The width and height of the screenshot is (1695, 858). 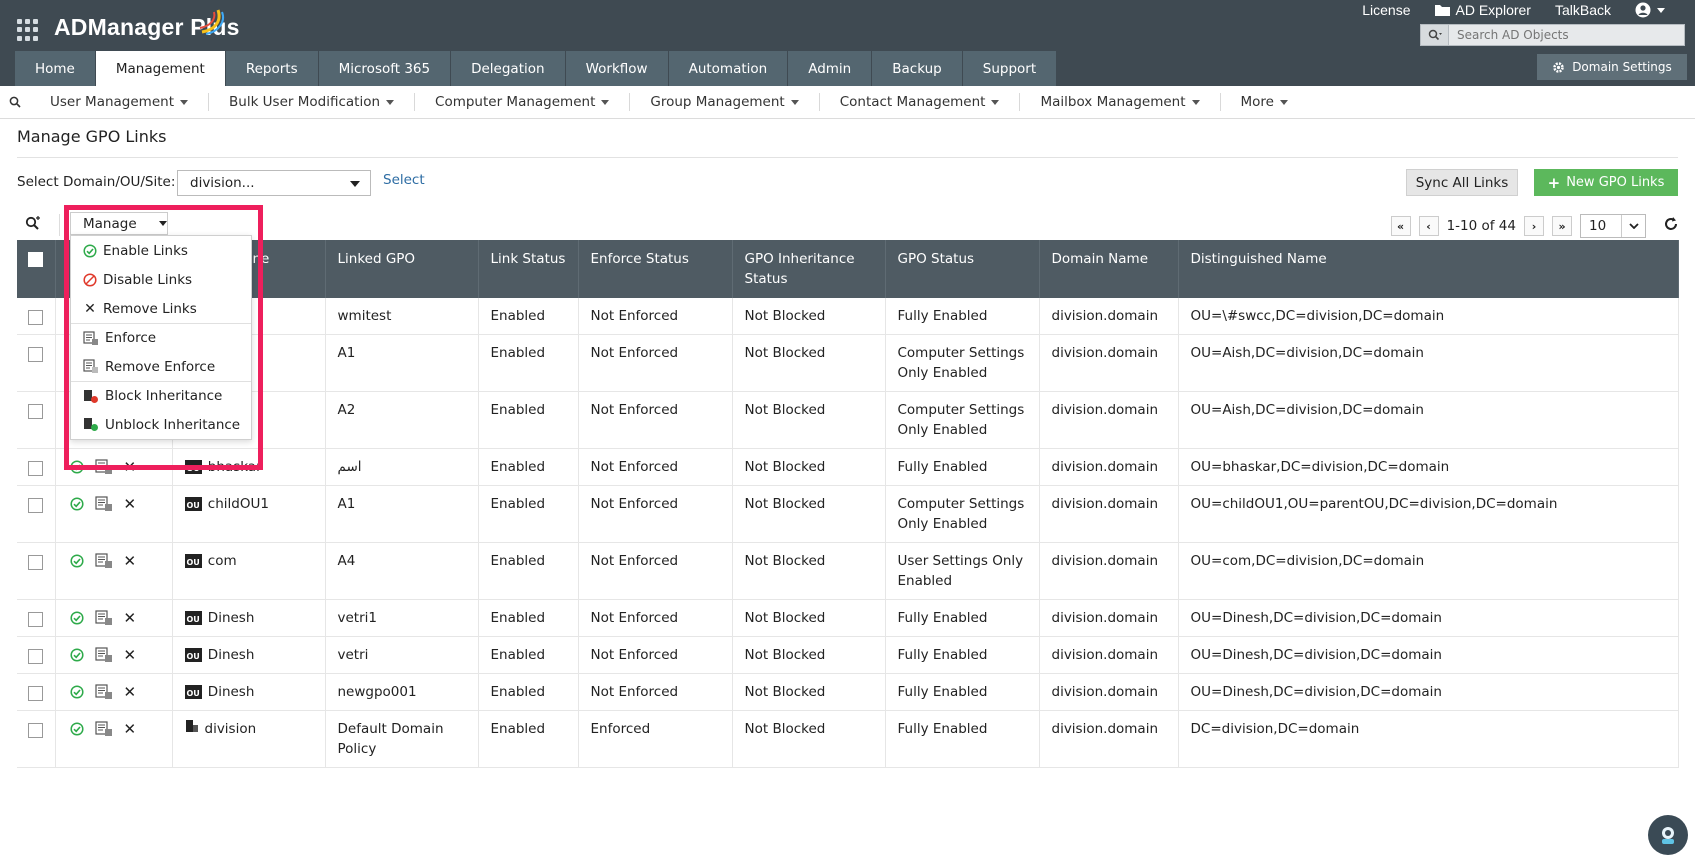 I want to click on subnav-group-management: Group Management, so click(x=725, y=102).